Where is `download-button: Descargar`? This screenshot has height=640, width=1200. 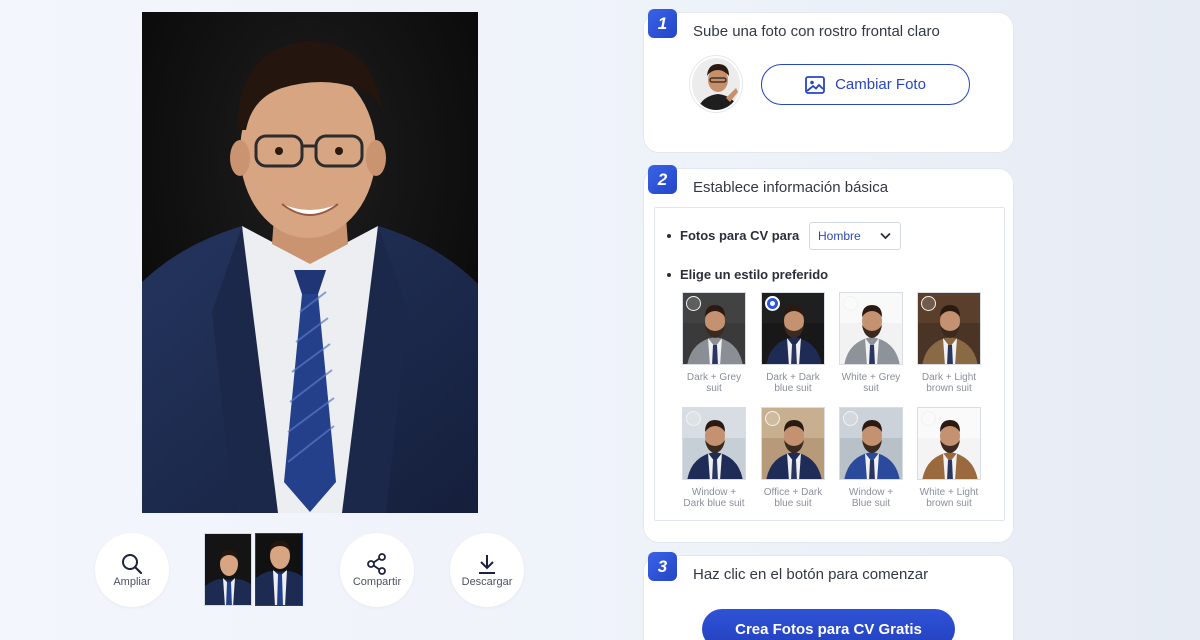 download-button: Descargar is located at coordinates (487, 570).